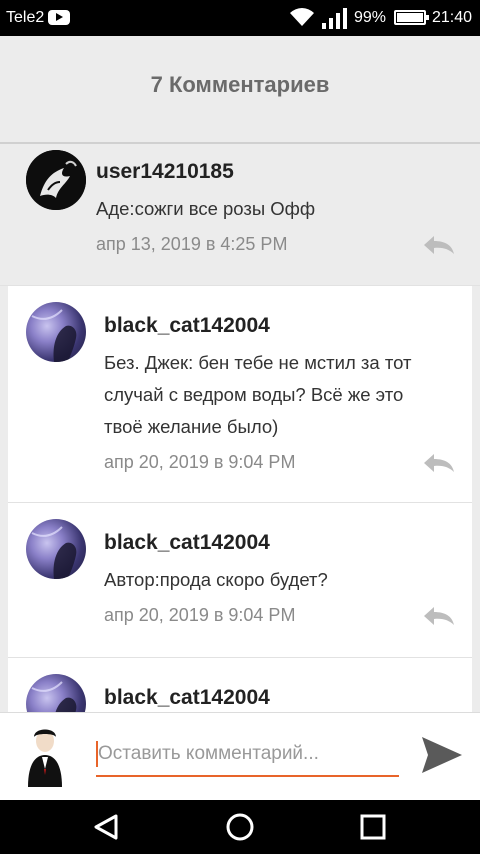 The width and height of the screenshot is (480, 854). Describe the element at coordinates (59, 17) in the screenshot. I see `youtube-notification-icon` at that location.